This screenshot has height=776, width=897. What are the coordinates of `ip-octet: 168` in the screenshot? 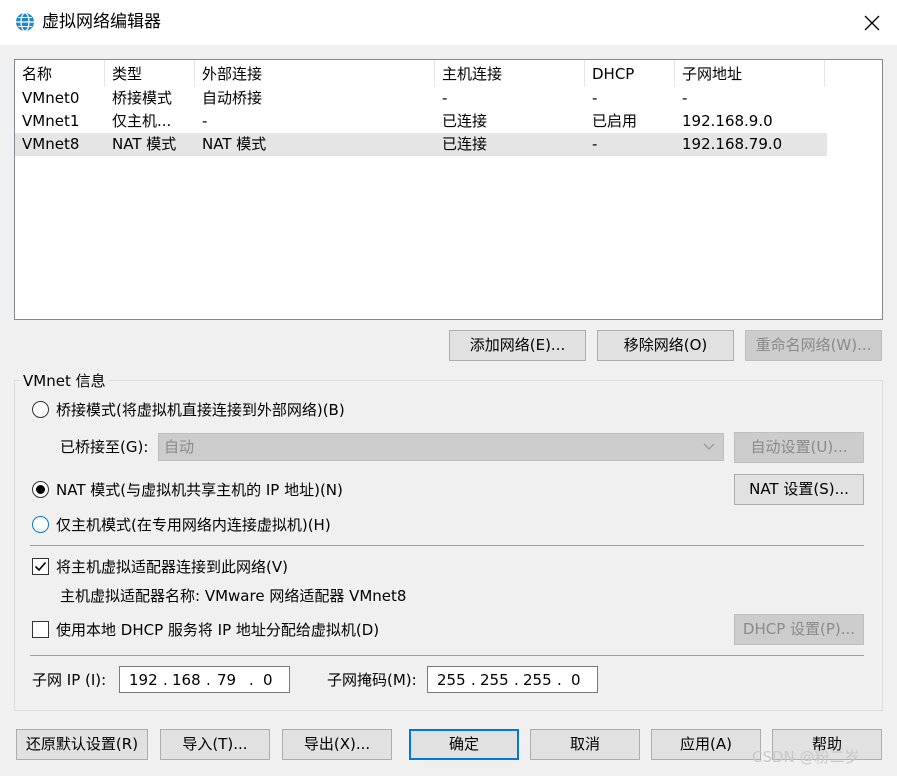 It's located at (186, 680).